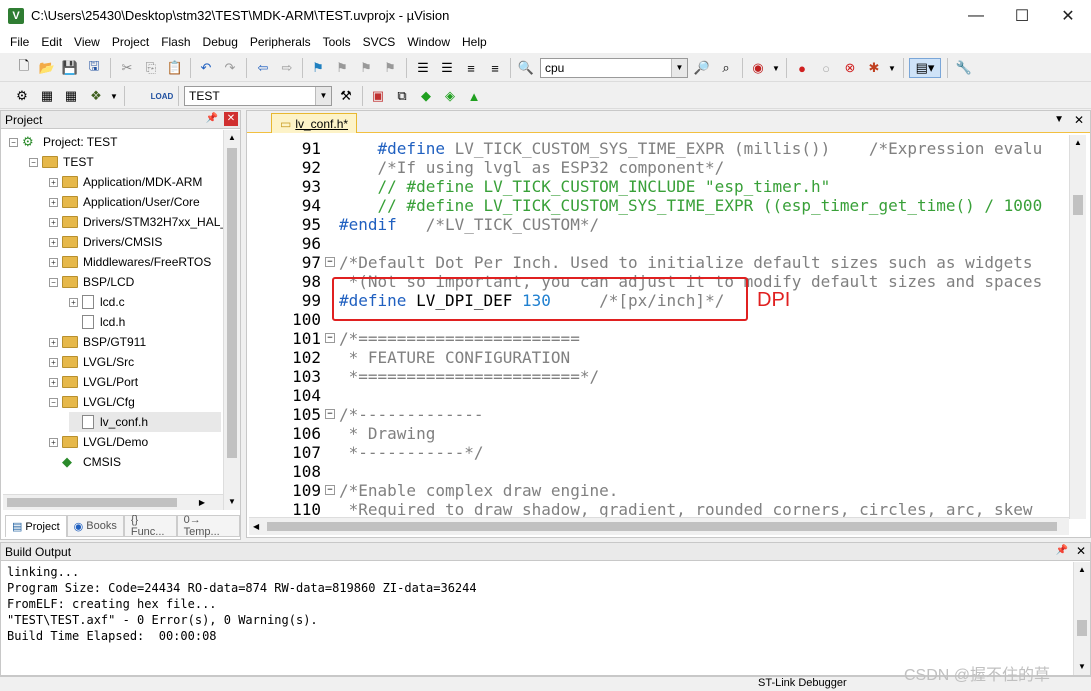 This screenshot has height=691, width=1091. I want to click on code-line: 108, so click(659, 471).